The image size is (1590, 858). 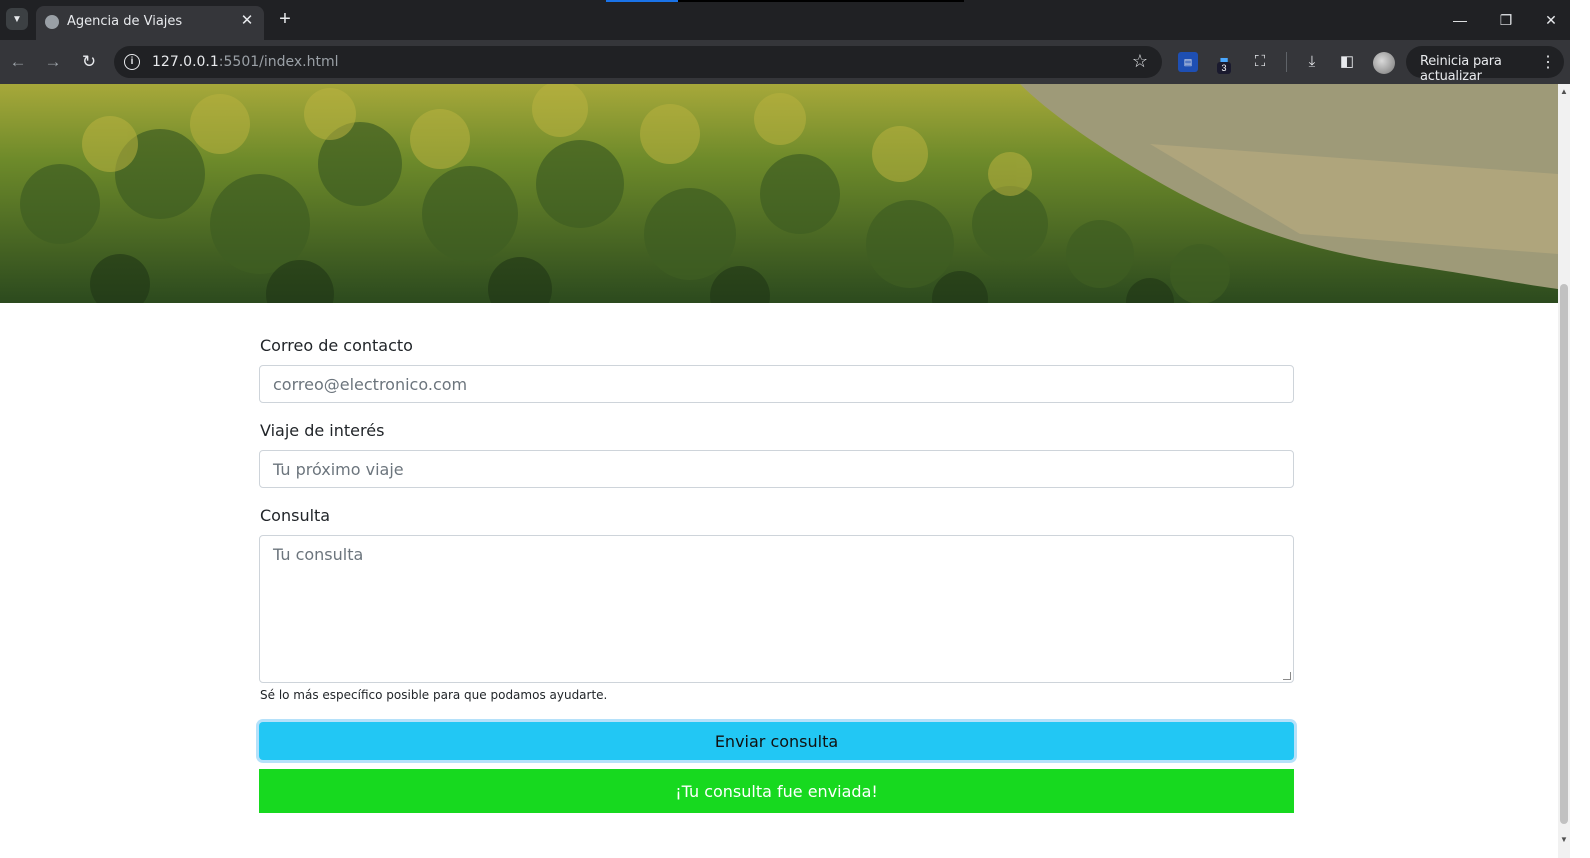 What do you see at coordinates (1564, 92) in the screenshot?
I see `scroll-up-arrow-icon: ▲` at bounding box center [1564, 92].